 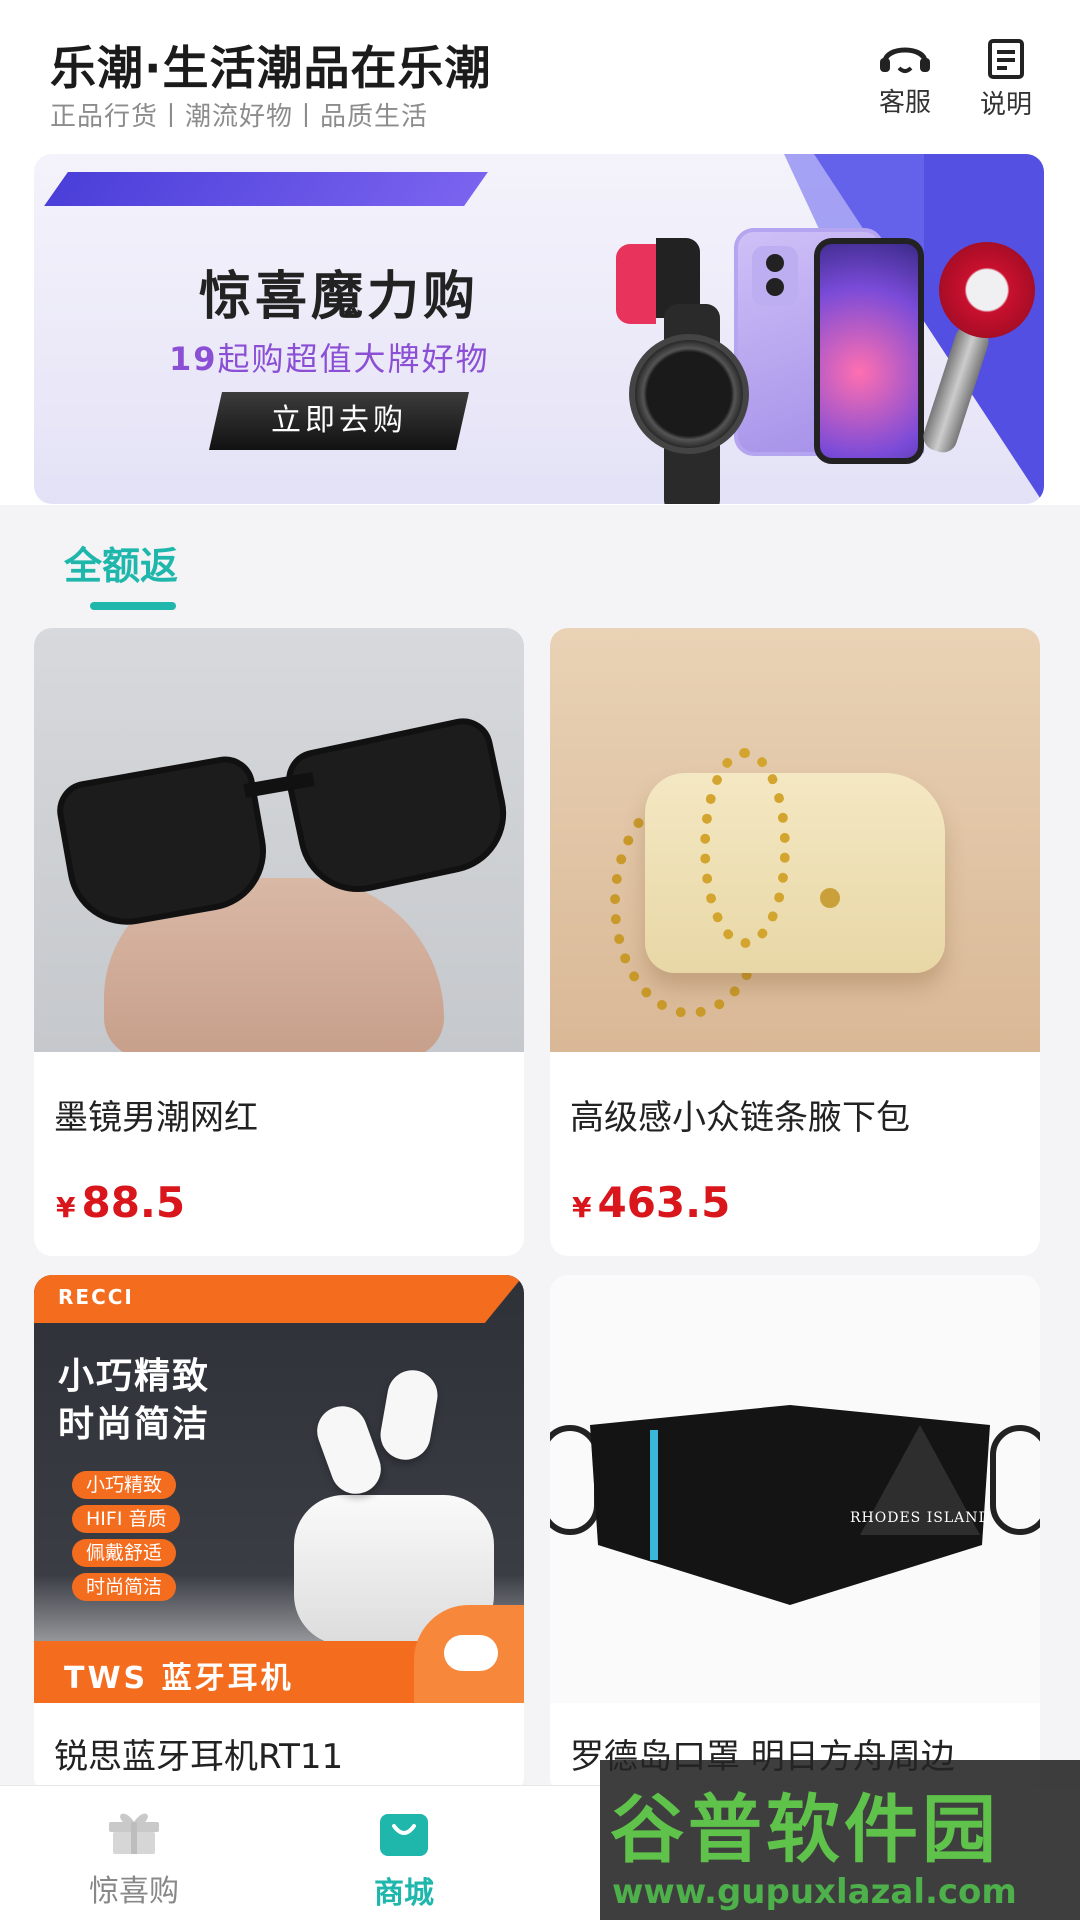 I want to click on watermark: 谷普软件园 www.gupuxlazal.com, so click(x=840, y=1840).